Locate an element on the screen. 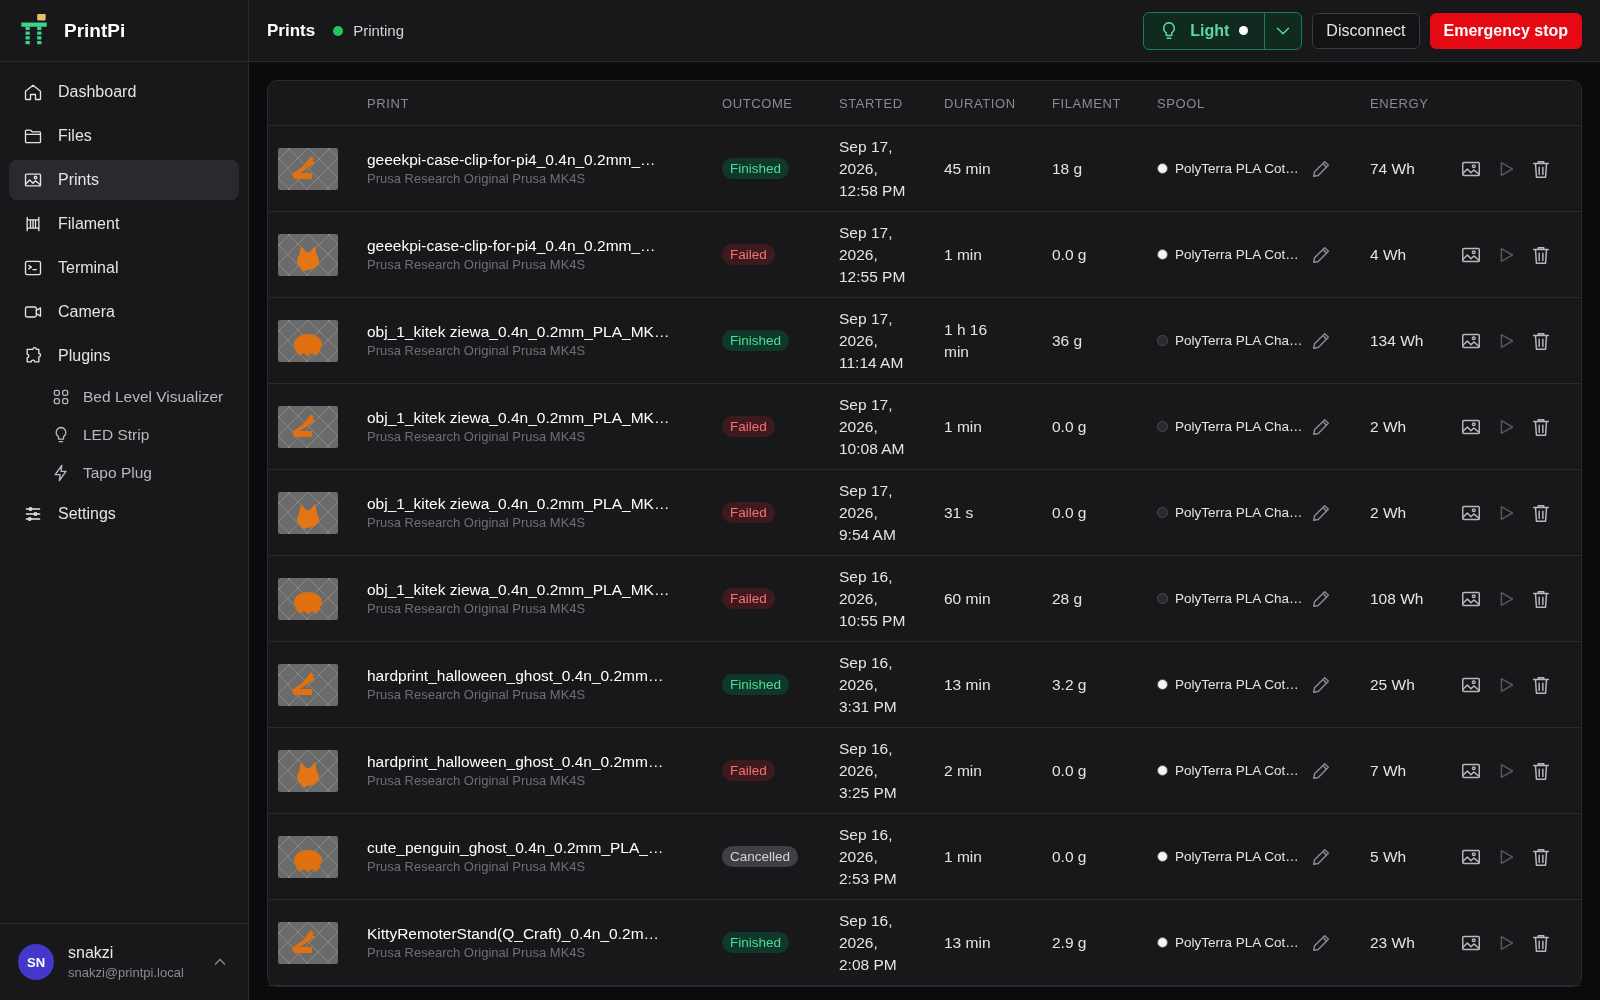 This screenshot has height=1000, width=1600. duration-cell-text: 31 s is located at coordinates (959, 512).